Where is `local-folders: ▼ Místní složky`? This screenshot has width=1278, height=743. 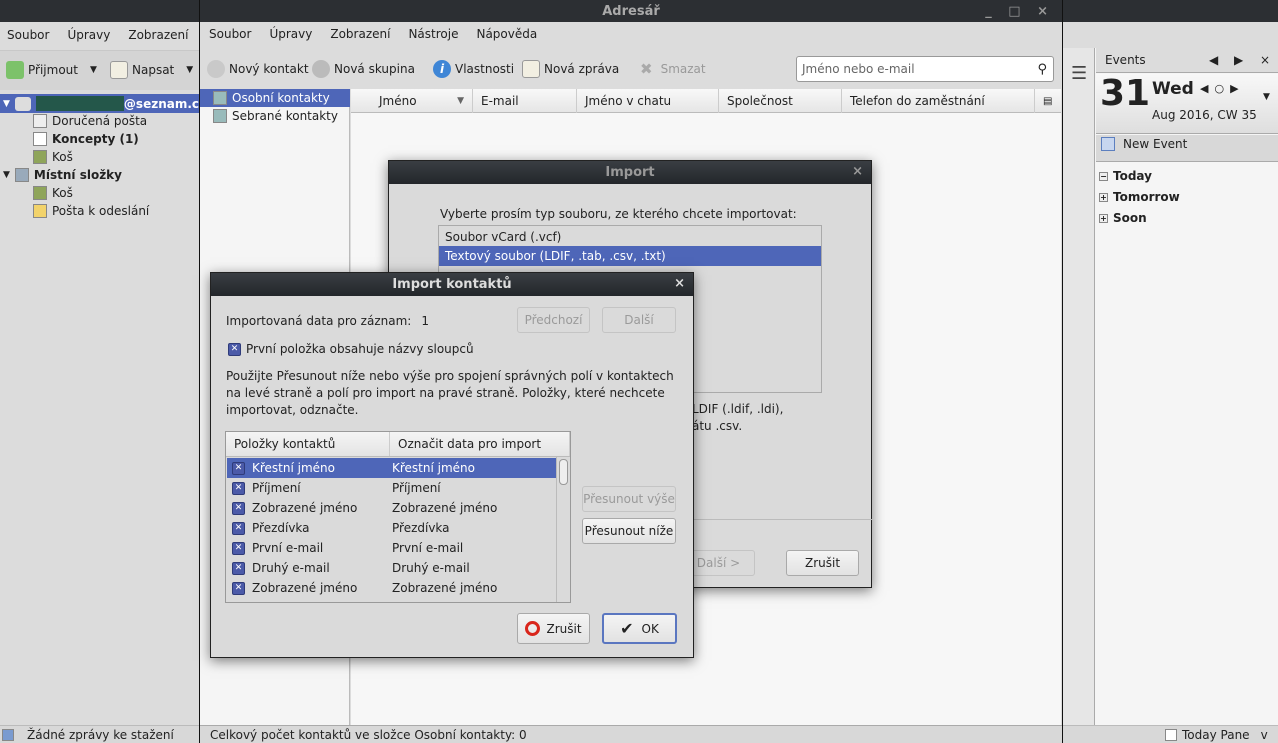
local-folders: ▼ Místní složky is located at coordinates (62, 175).